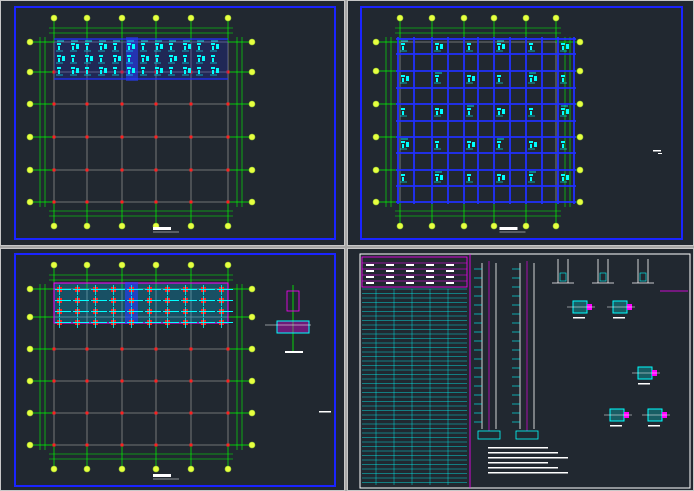 Image resolution: width=694 pixels, height=491 pixels. I want to click on slab-reinforcement, so click(141, 59).